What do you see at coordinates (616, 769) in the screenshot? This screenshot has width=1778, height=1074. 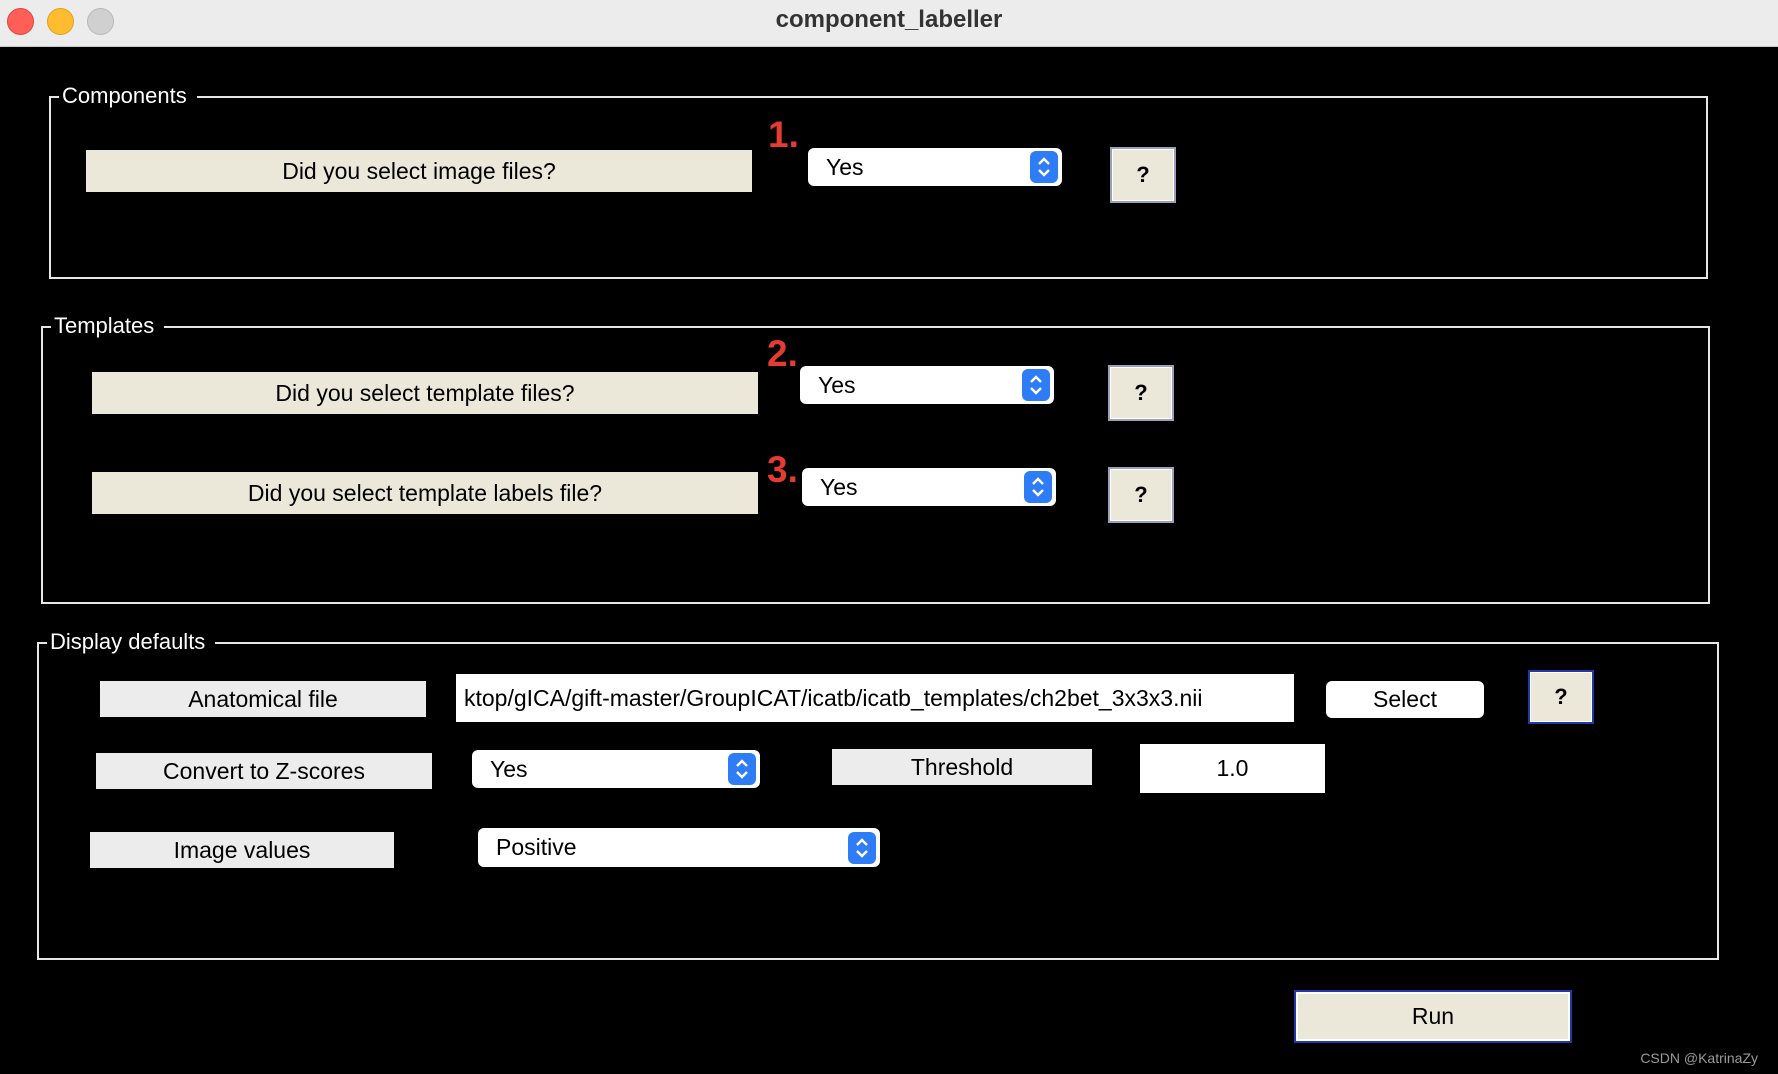 I see `zscores-select: Yes` at bounding box center [616, 769].